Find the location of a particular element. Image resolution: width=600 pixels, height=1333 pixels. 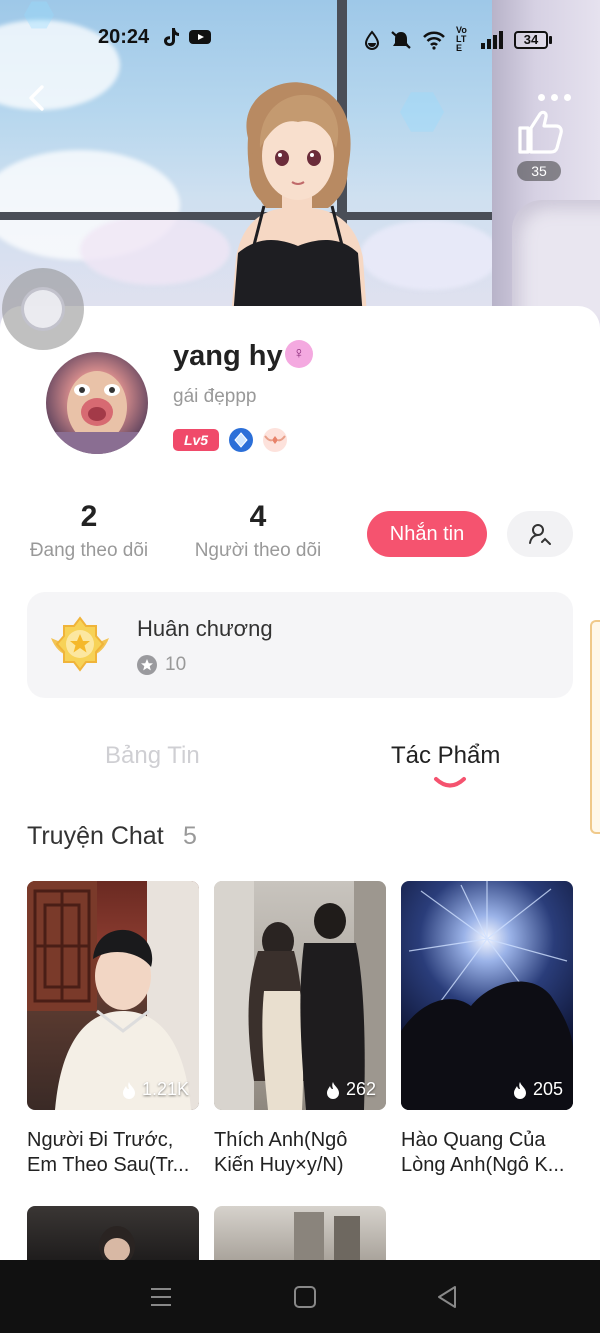

signal-icon is located at coordinates (492, 39).